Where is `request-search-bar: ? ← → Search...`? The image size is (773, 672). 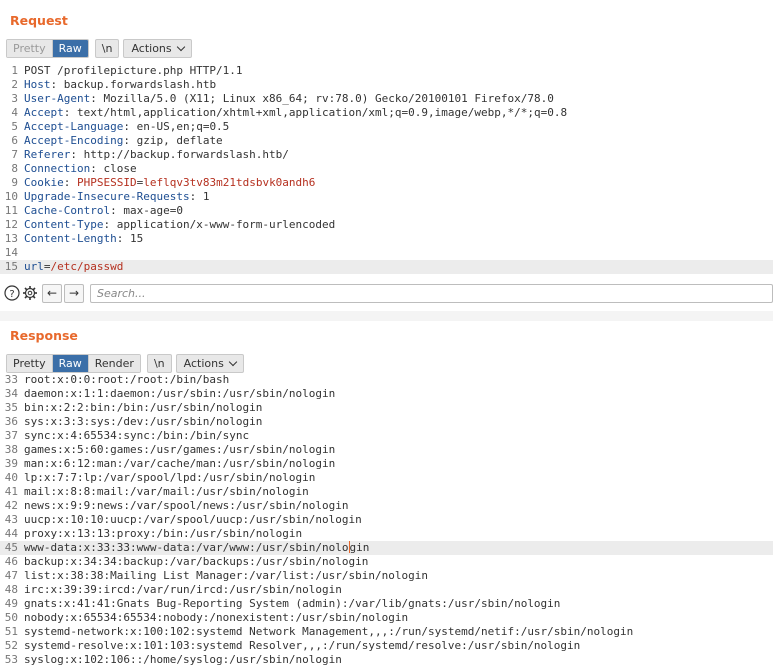
request-search-bar: ? ← → Search... is located at coordinates (388, 293).